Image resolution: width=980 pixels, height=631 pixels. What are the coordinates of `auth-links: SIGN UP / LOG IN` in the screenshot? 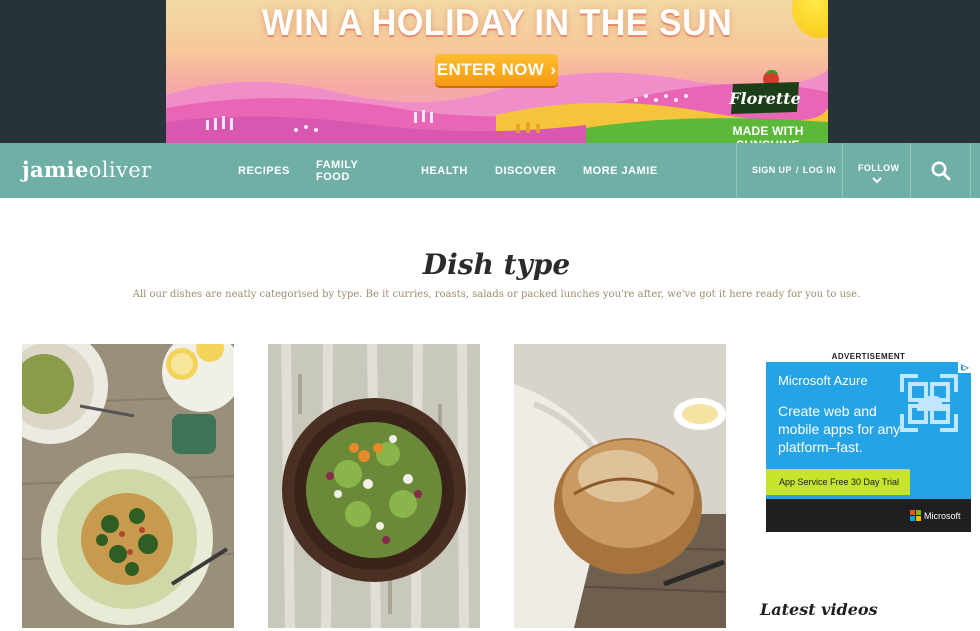 It's located at (794, 170).